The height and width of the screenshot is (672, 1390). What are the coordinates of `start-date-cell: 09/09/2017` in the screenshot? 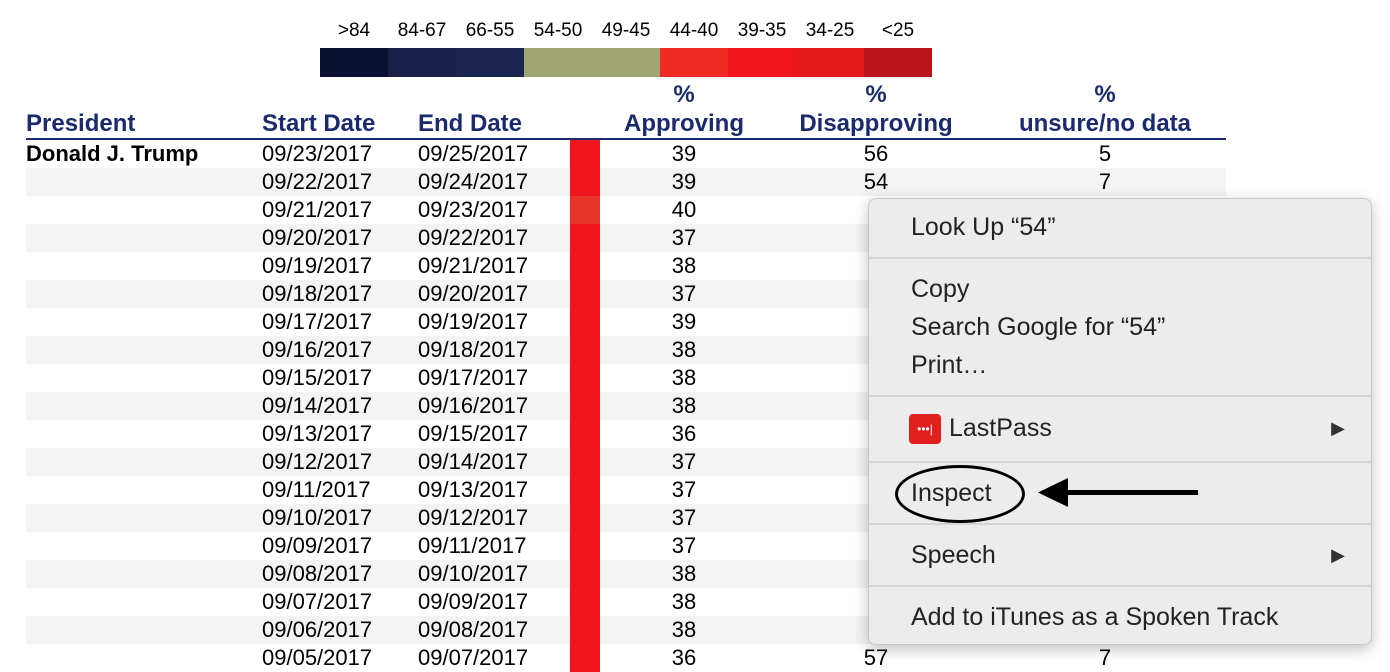 It's located at (317, 545).